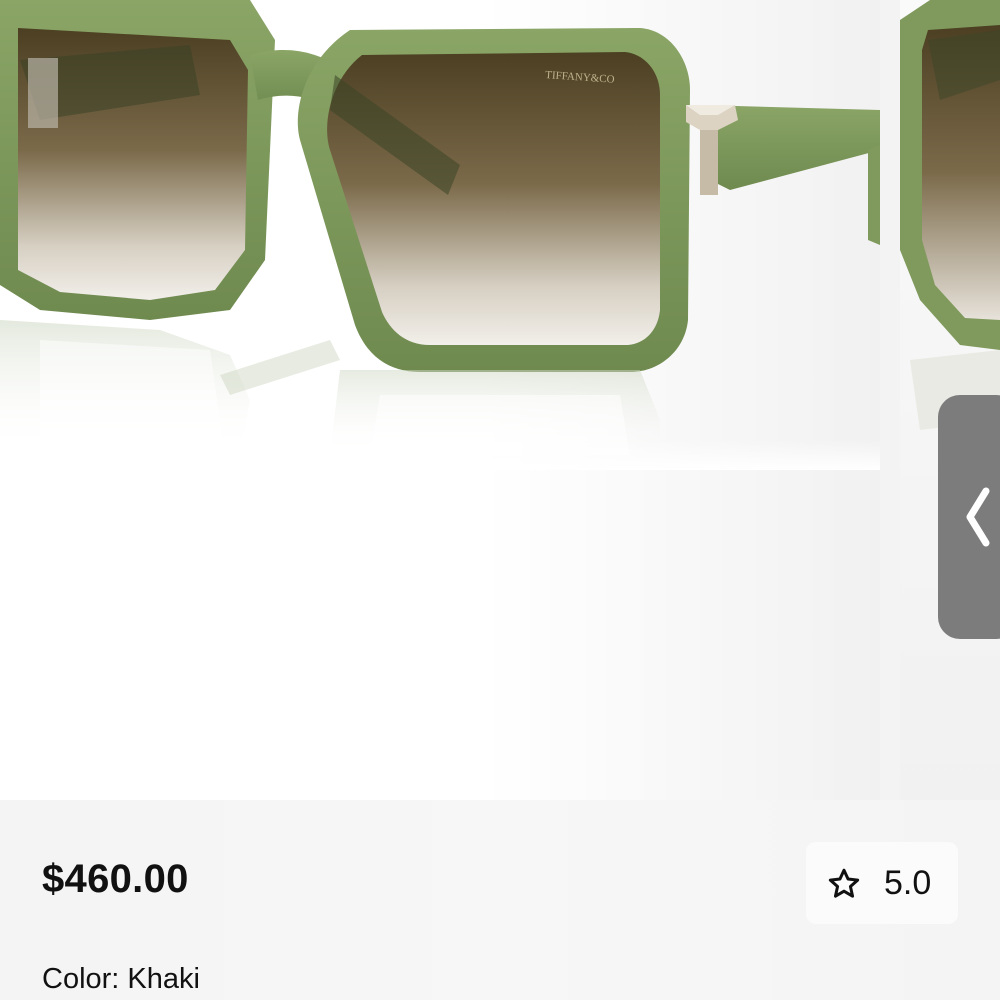  What do you see at coordinates (882, 883) in the screenshot?
I see `rating-badge: 5.0` at bounding box center [882, 883].